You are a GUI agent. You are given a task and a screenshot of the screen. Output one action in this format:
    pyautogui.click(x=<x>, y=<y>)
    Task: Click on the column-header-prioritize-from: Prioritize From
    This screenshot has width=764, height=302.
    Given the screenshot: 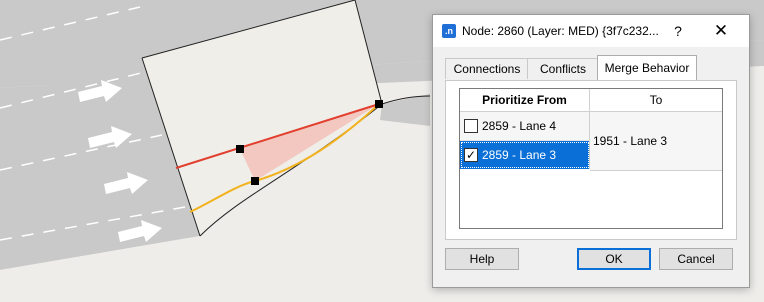 What is the action you would take?
    pyautogui.click(x=525, y=100)
    